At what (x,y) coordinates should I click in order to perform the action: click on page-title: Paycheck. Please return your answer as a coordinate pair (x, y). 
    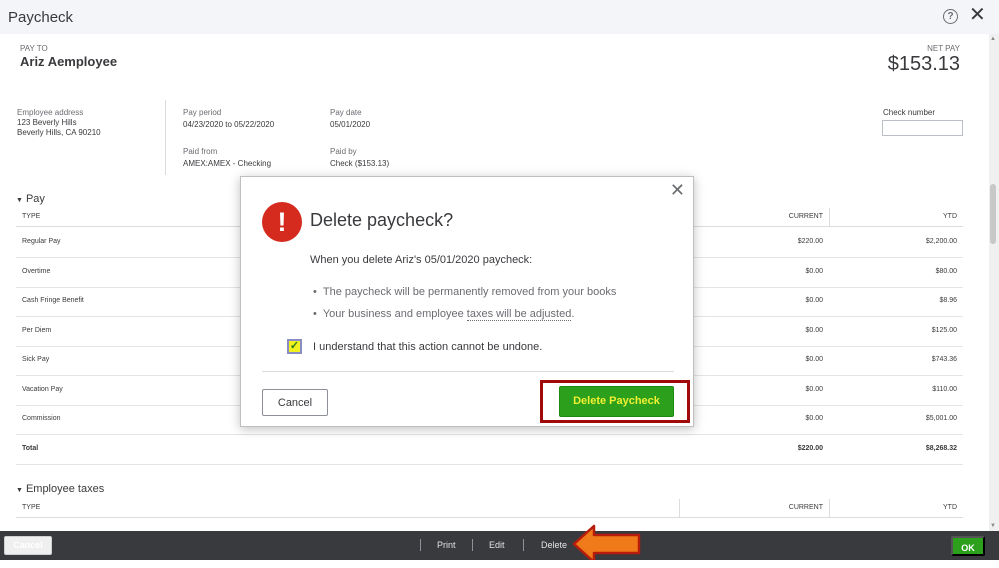
    Looking at the image, I should click on (41, 17).